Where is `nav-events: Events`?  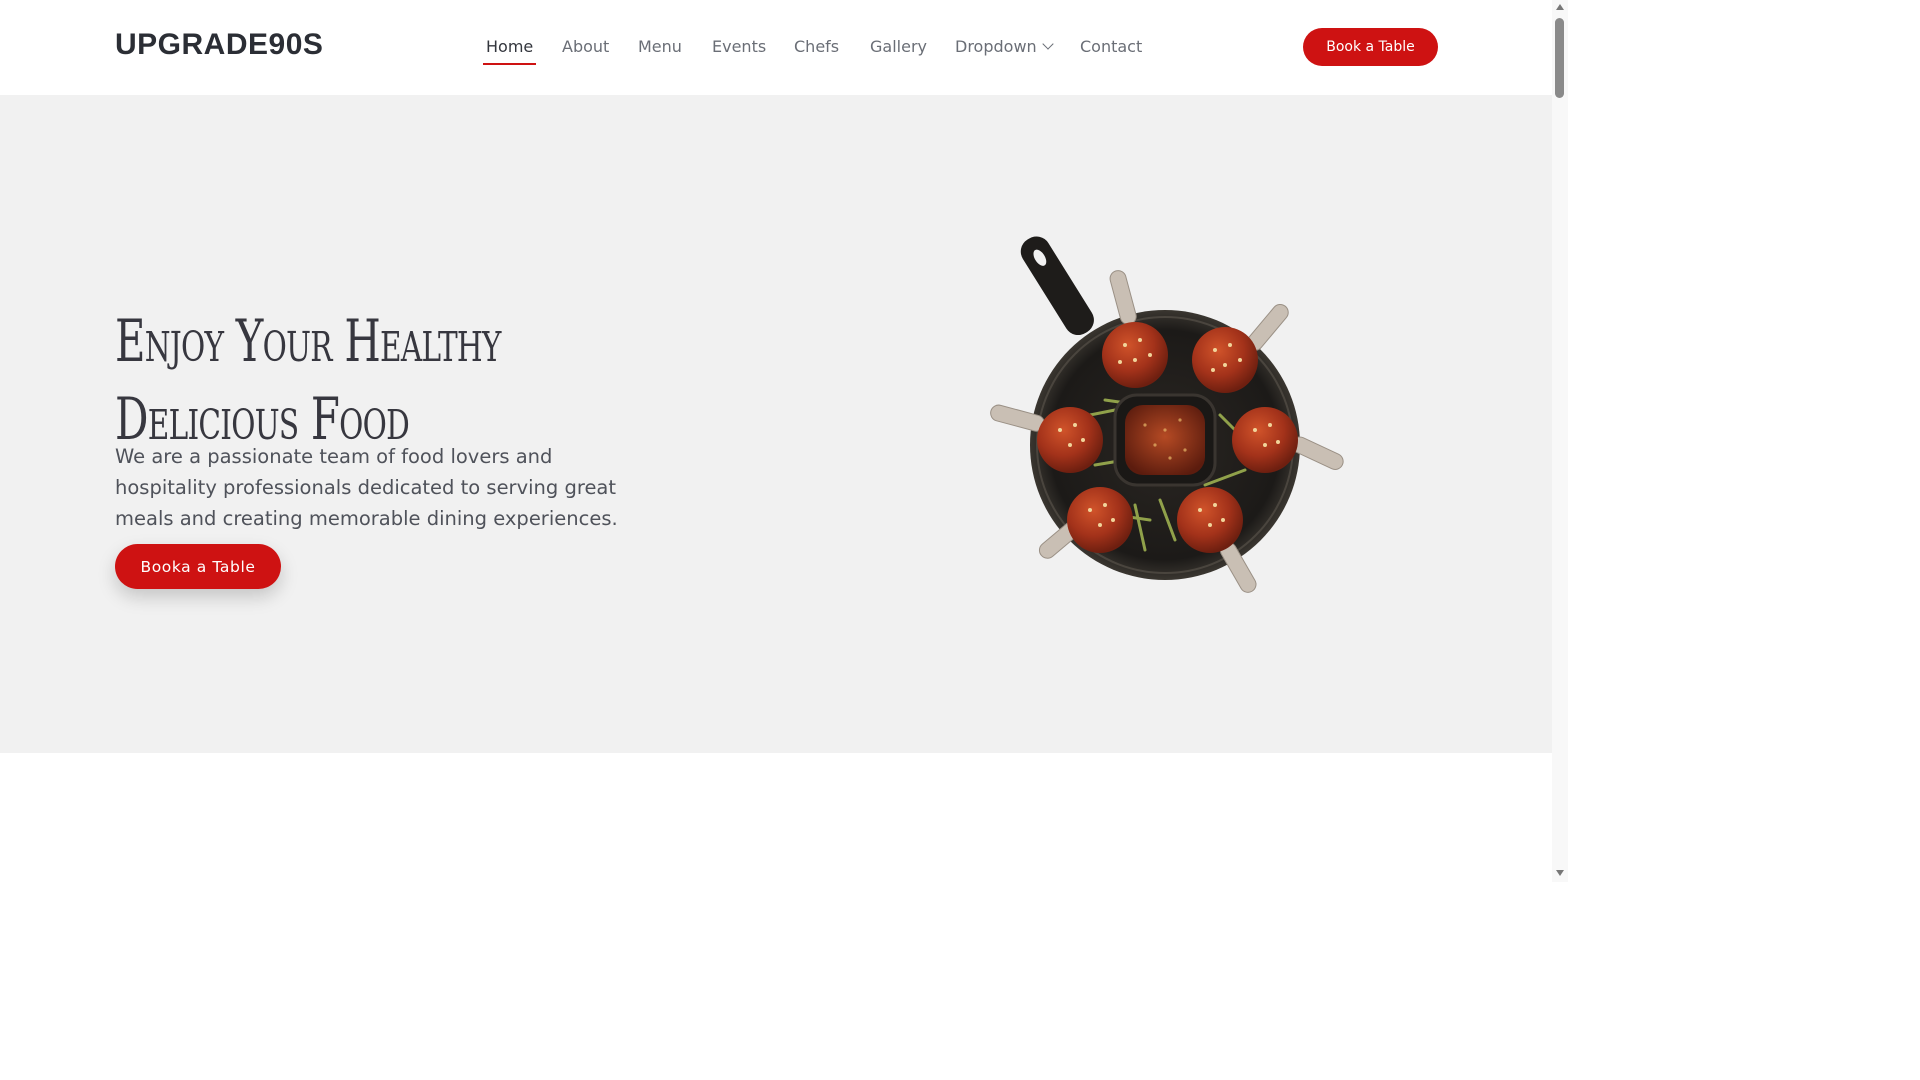
nav-events: Events is located at coordinates (739, 46).